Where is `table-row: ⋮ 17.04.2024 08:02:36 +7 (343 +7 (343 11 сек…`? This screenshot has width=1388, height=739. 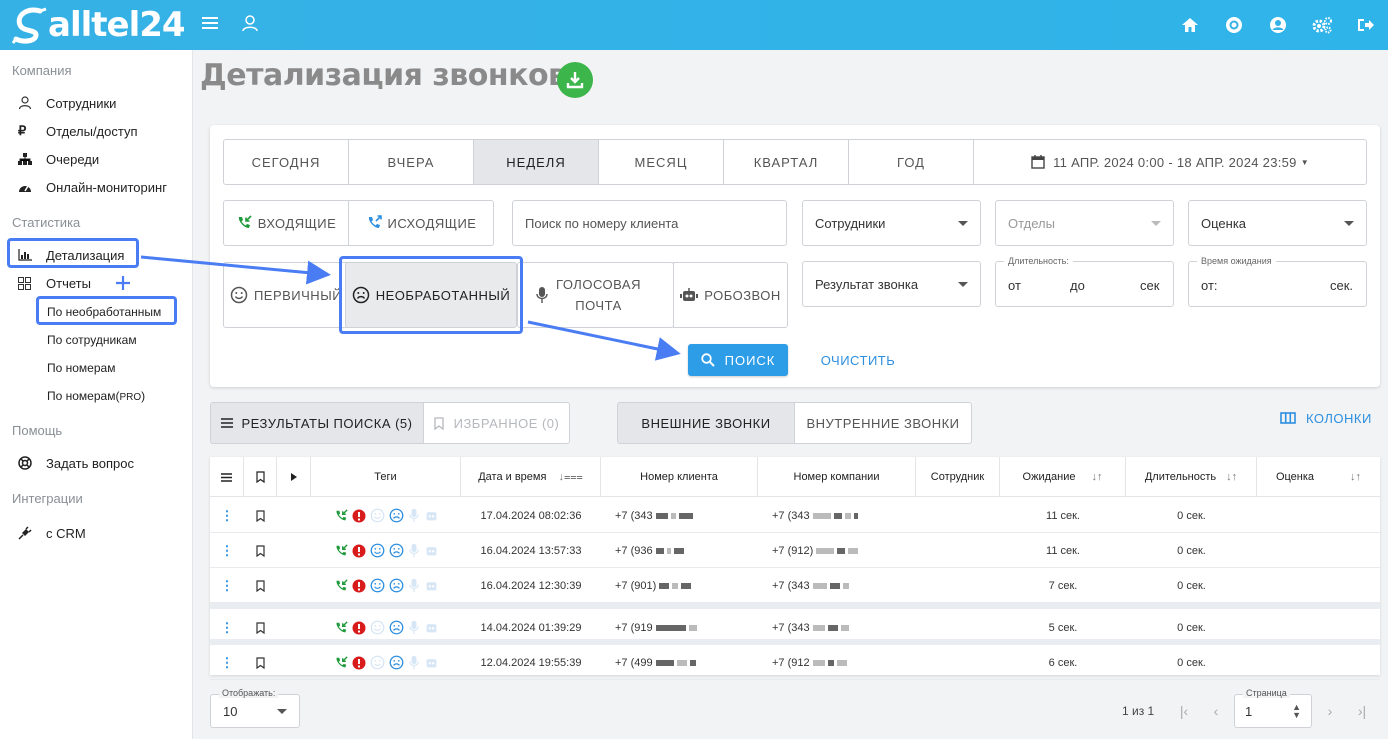
table-row: ⋮ 17.04.2024 08:02:36 +7 (343 +7 (343 11 сек… is located at coordinates (795, 515).